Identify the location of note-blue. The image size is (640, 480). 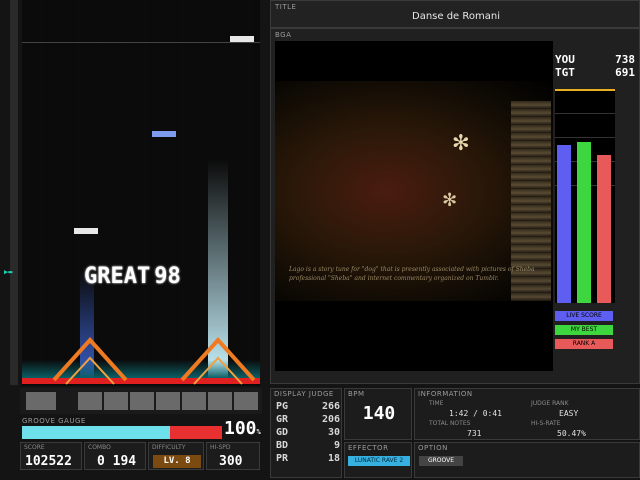
(164, 134).